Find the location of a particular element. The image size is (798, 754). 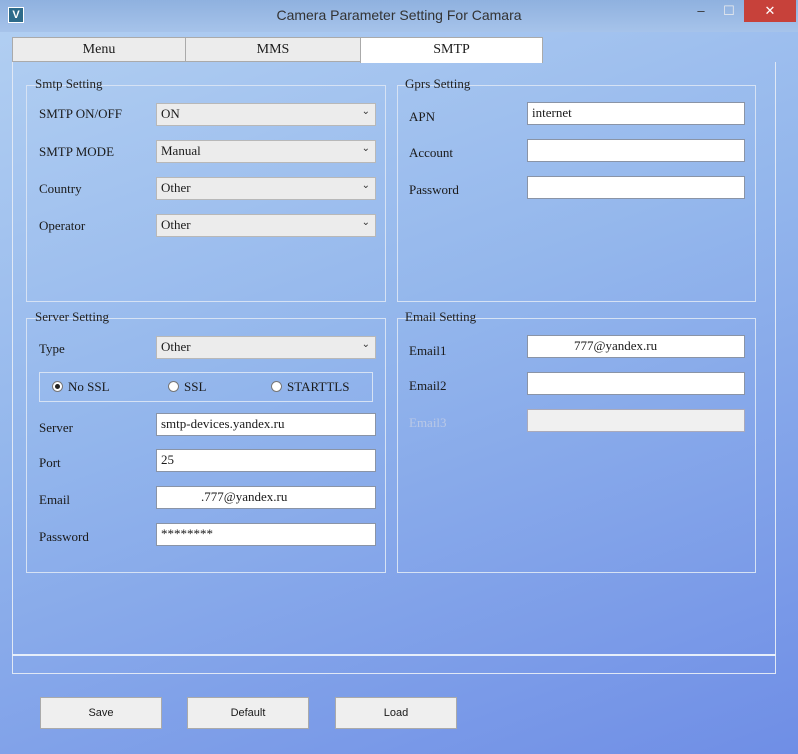

smtp-onoff-select: ON ⌄ is located at coordinates (266, 114).